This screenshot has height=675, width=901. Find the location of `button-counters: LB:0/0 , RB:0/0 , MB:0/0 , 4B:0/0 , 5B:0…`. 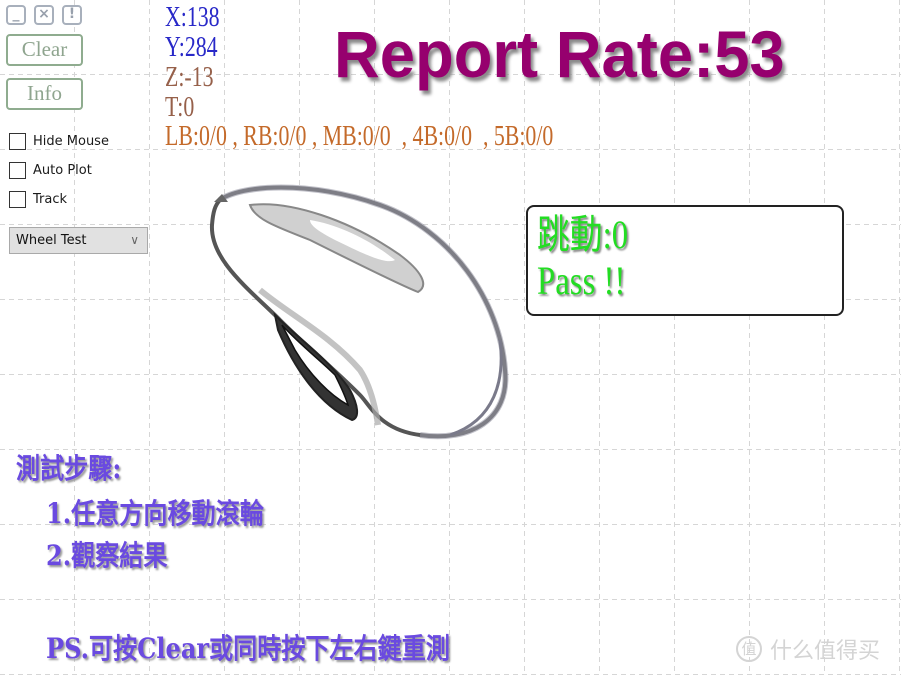

button-counters: LB:0/0 , RB:0/0 , MB:0/0 , 4B:0/0 , 5B:0… is located at coordinates (359, 136).